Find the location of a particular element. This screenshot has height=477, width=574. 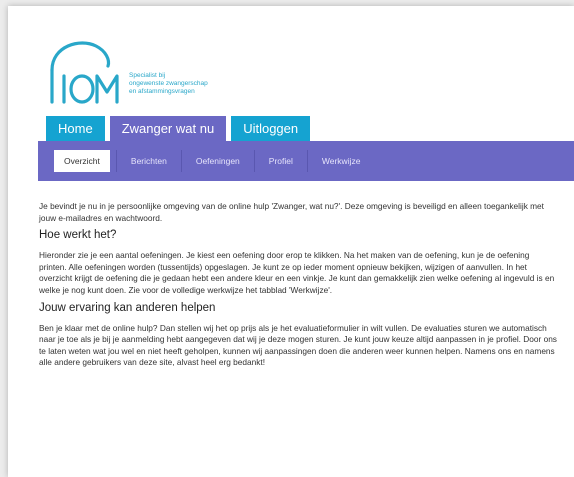

tab-home: Home is located at coordinates (75, 128).